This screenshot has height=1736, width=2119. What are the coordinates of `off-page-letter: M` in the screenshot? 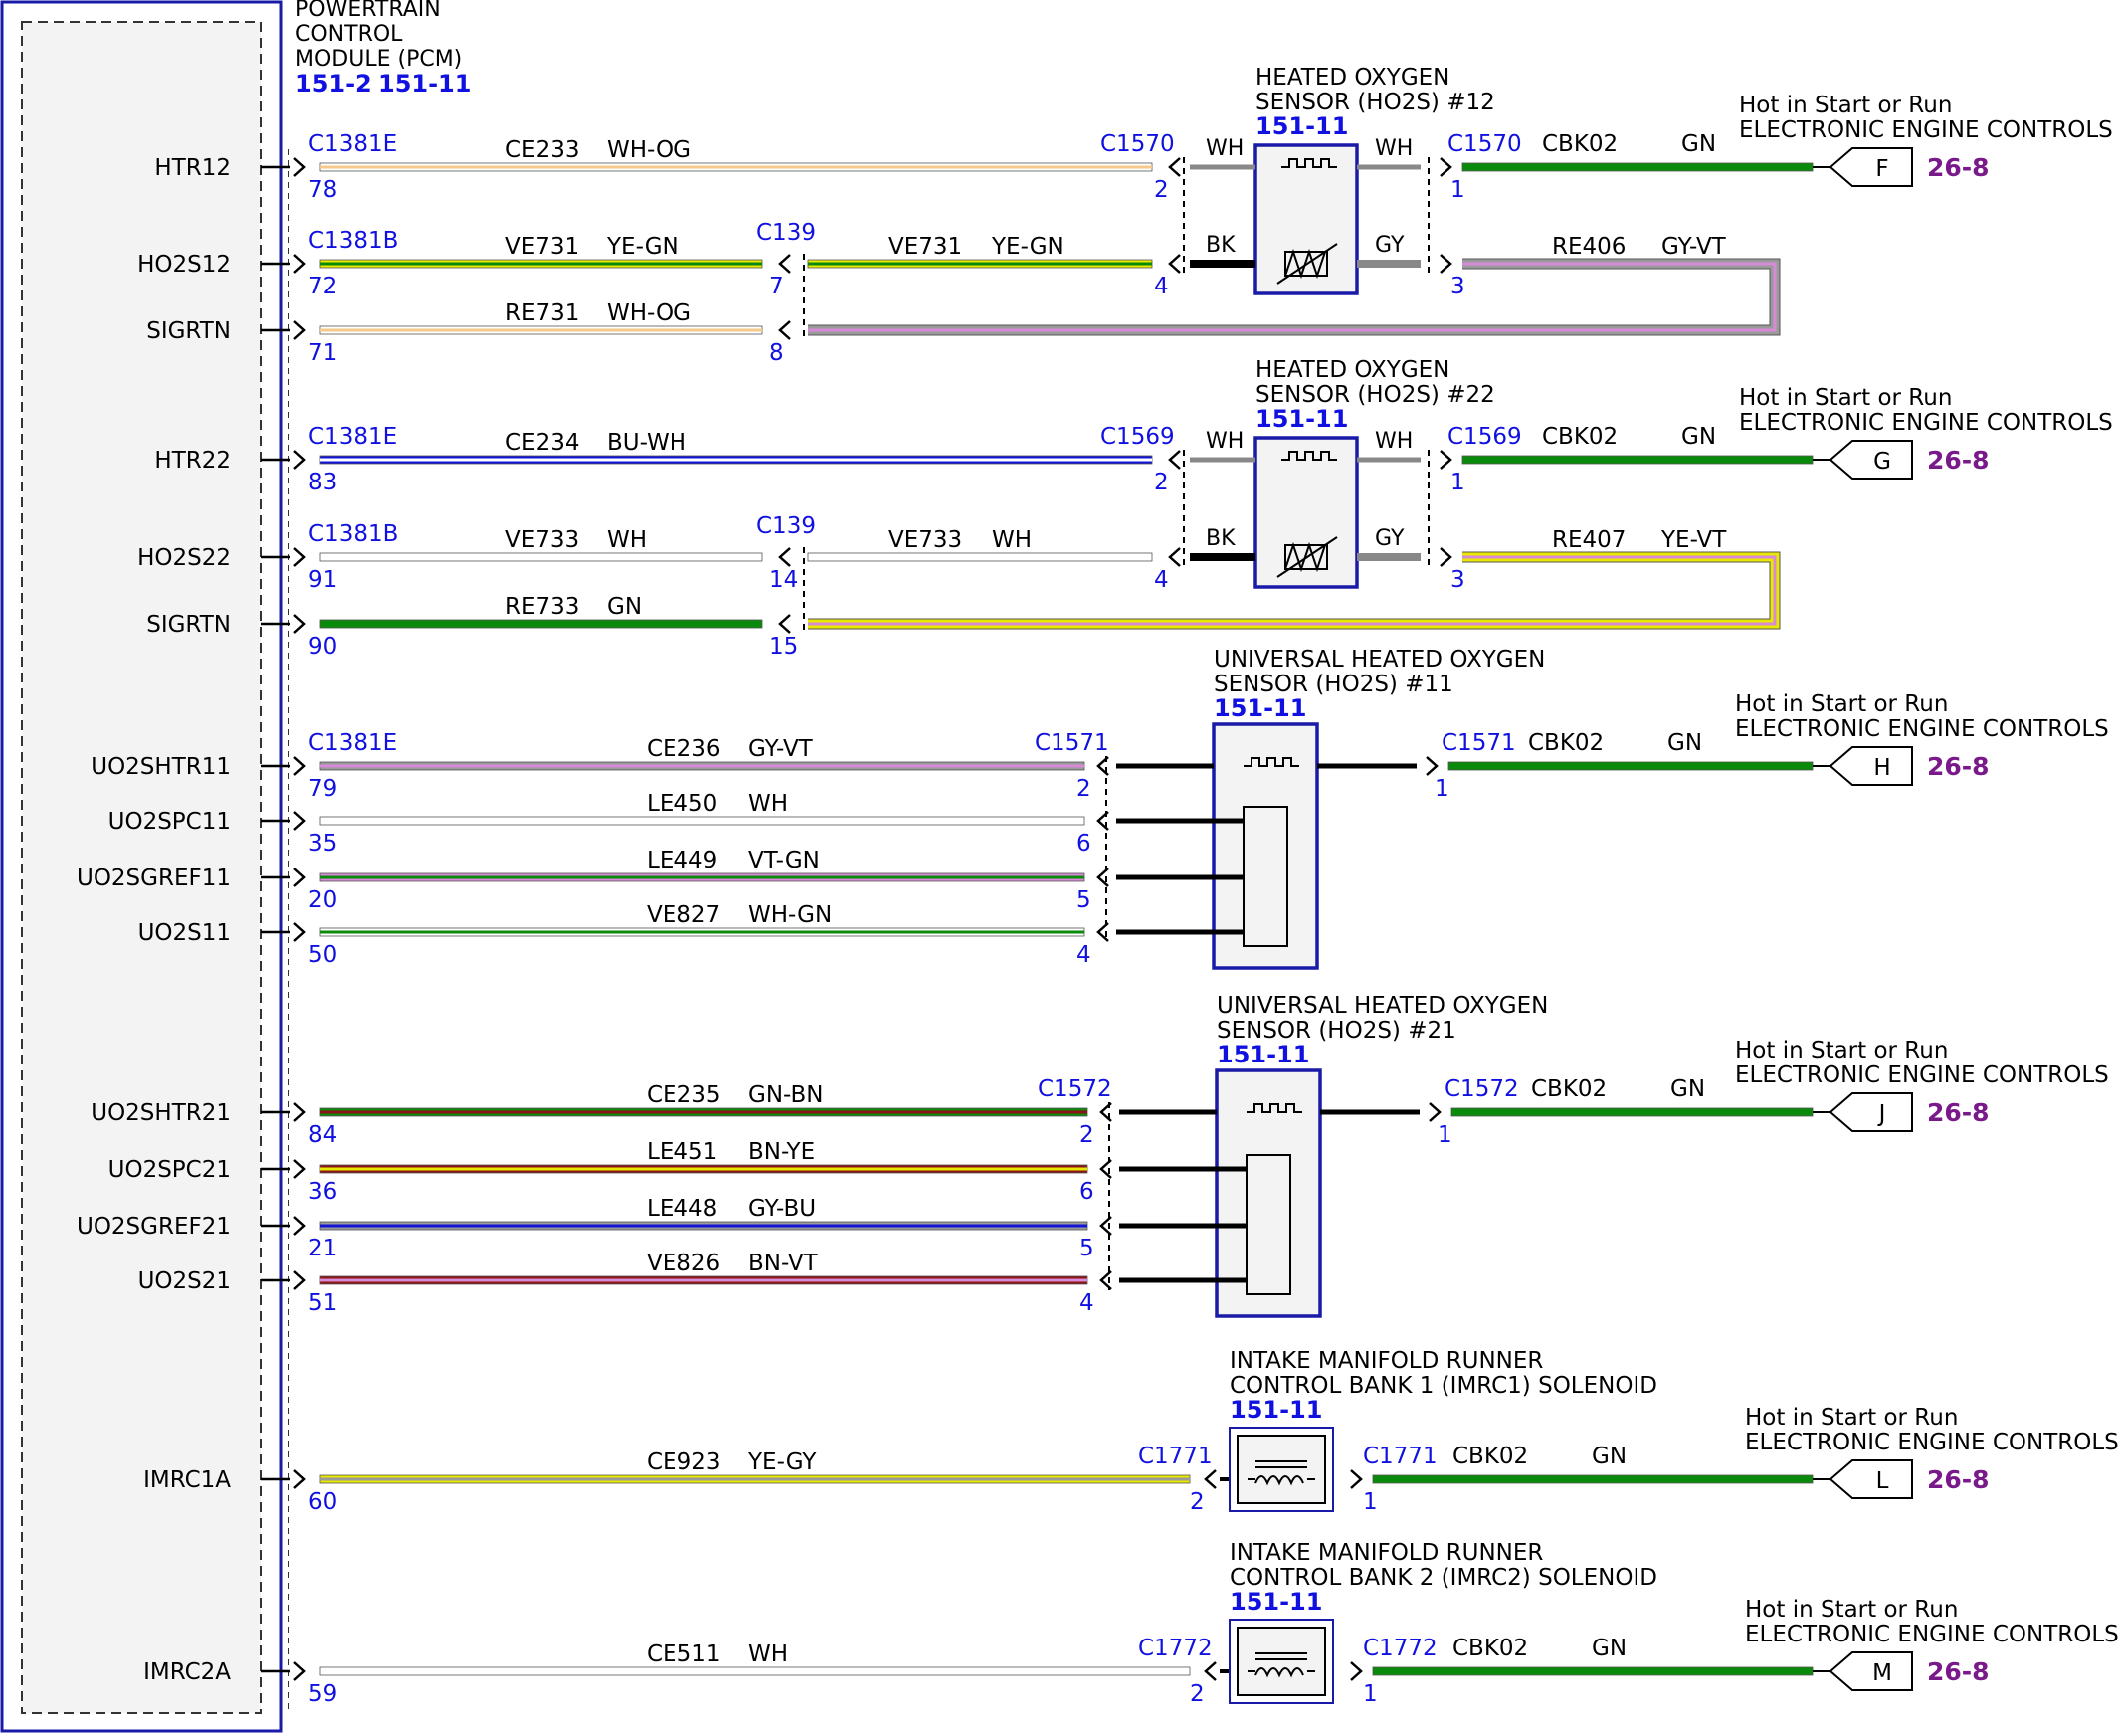 It's located at (1882, 1673).